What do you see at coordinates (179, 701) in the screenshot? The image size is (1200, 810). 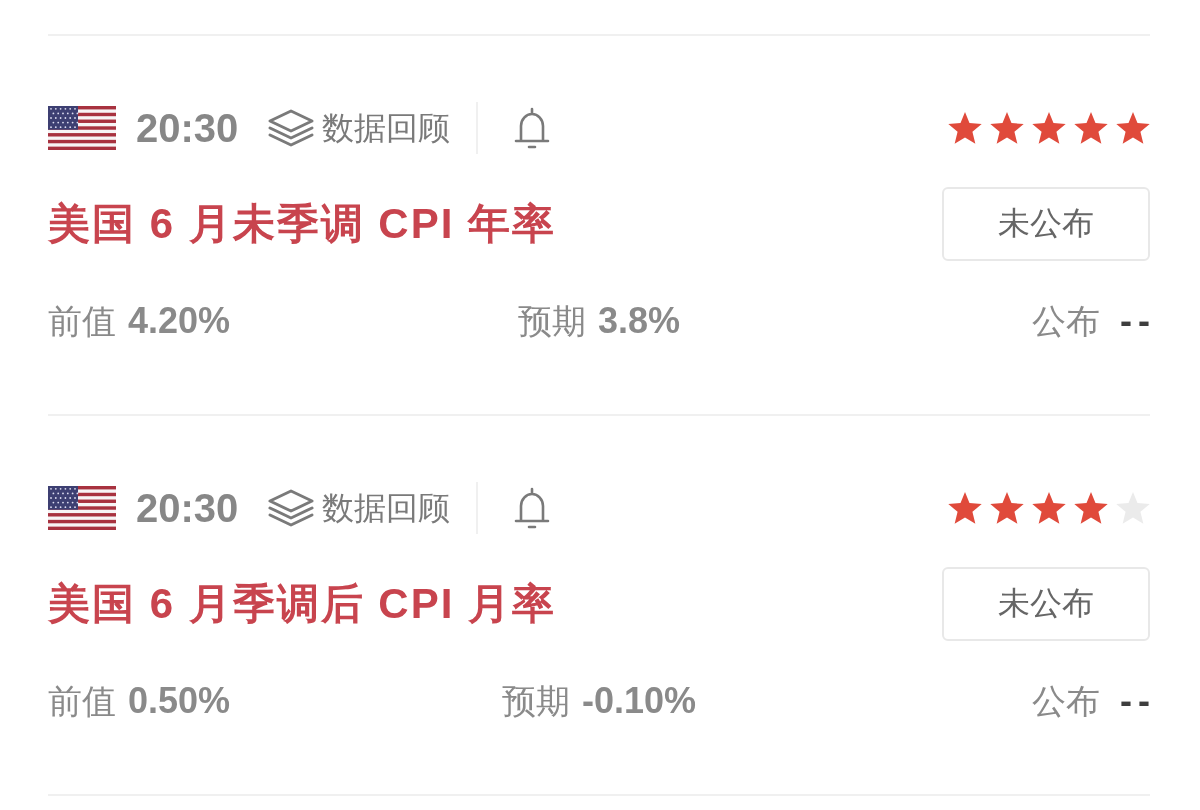 I see `previous-value: 0.50%` at bounding box center [179, 701].